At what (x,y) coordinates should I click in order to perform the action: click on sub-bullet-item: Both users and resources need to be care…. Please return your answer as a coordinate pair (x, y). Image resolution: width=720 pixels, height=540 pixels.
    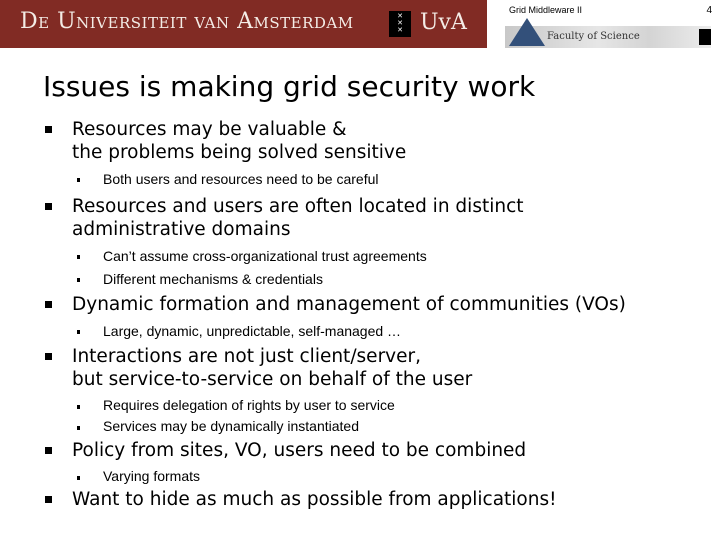
    Looking at the image, I should click on (378, 179).